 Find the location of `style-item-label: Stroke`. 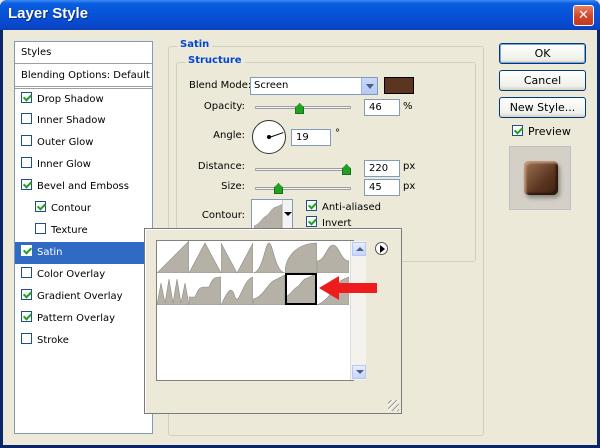

style-item-label: Stroke is located at coordinates (53, 340).